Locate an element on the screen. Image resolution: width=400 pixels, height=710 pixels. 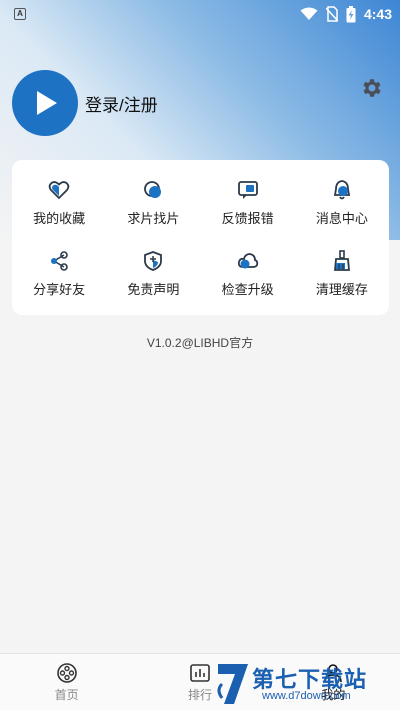
share-icon is located at coordinates (59, 260).